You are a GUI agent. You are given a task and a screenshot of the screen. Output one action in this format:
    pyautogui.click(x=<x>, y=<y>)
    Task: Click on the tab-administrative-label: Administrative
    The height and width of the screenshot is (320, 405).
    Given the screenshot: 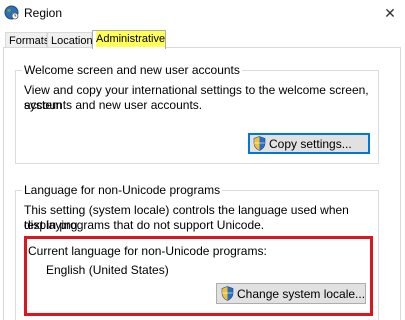 What is the action you would take?
    pyautogui.click(x=131, y=39)
    